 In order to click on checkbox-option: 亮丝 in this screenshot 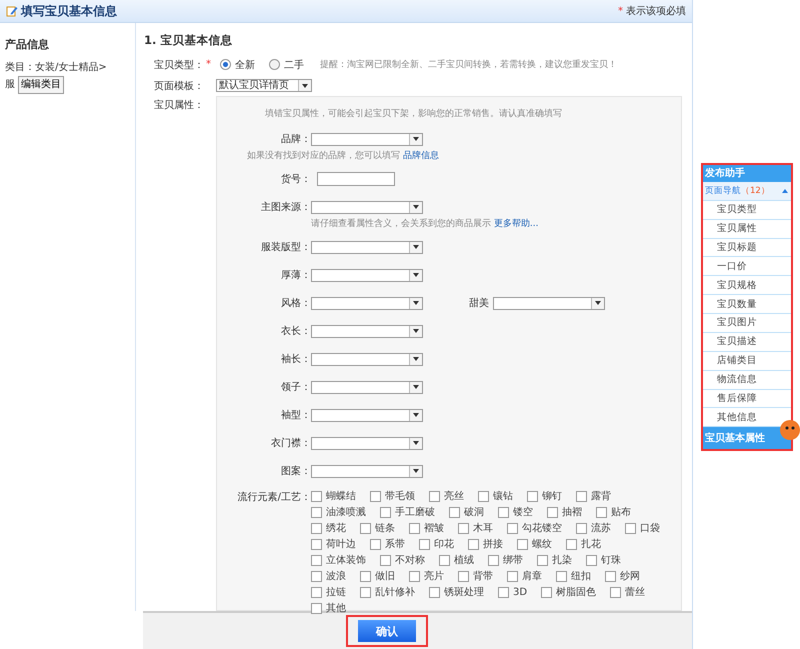, I will do `click(446, 496)`.